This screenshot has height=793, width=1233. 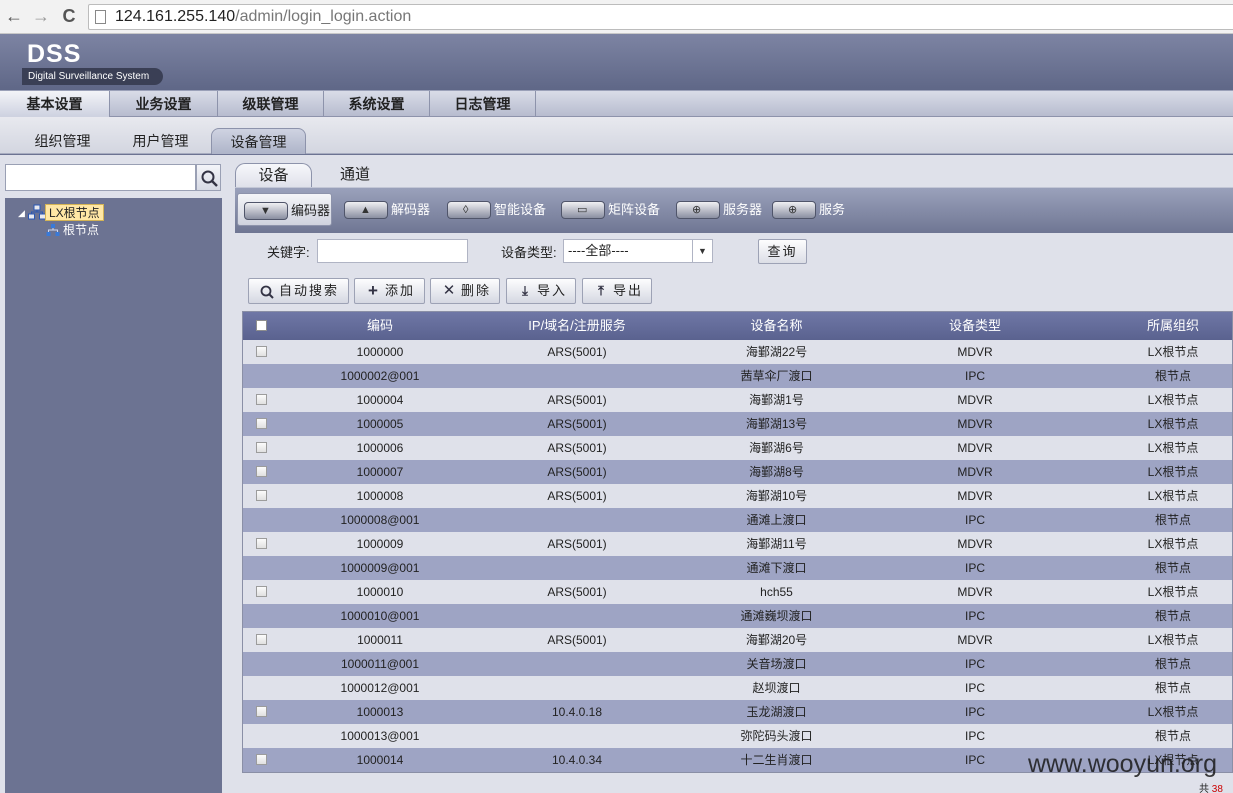 What do you see at coordinates (717, 209) in the screenshot?
I see `device-type-server: ⊕ 服务器` at bounding box center [717, 209].